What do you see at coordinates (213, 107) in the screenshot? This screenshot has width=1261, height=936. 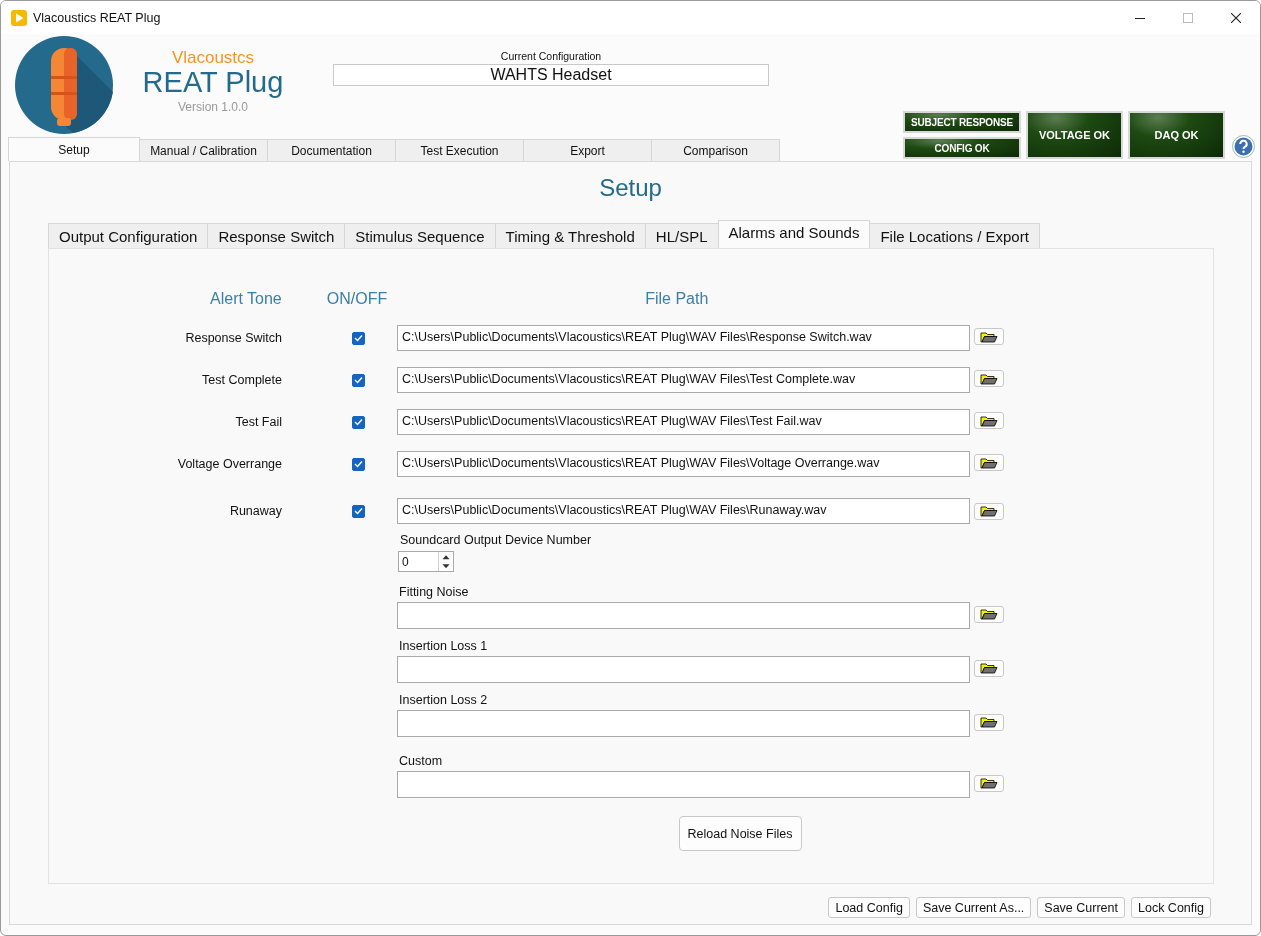 I see `version-label: Version 1.0.0` at bounding box center [213, 107].